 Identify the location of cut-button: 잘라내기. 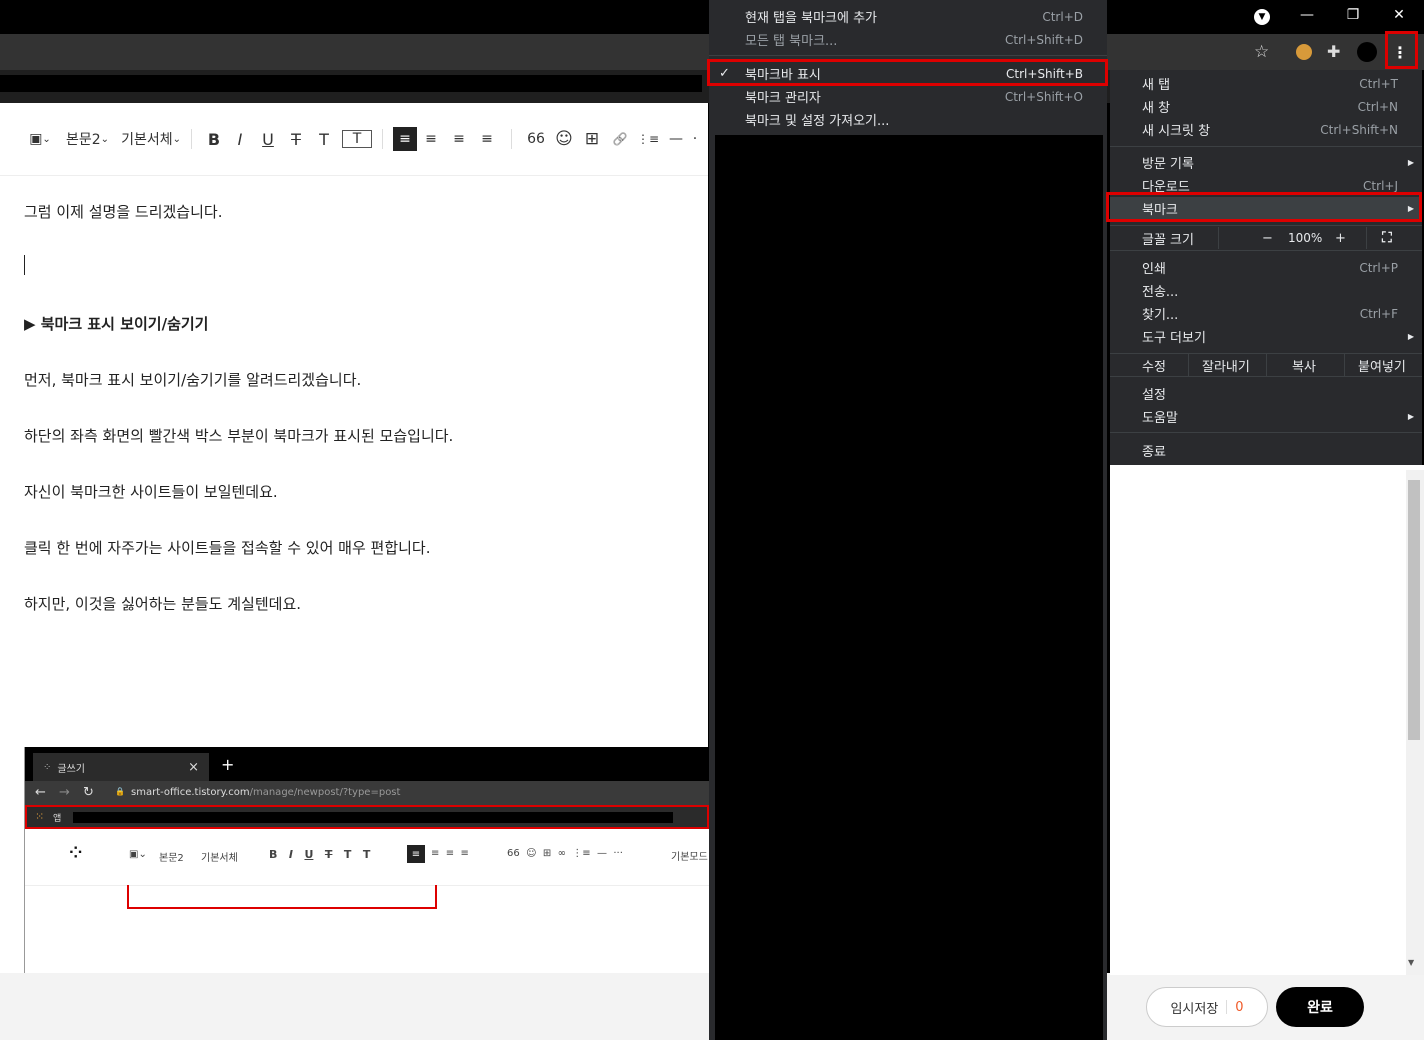
(1226, 365).